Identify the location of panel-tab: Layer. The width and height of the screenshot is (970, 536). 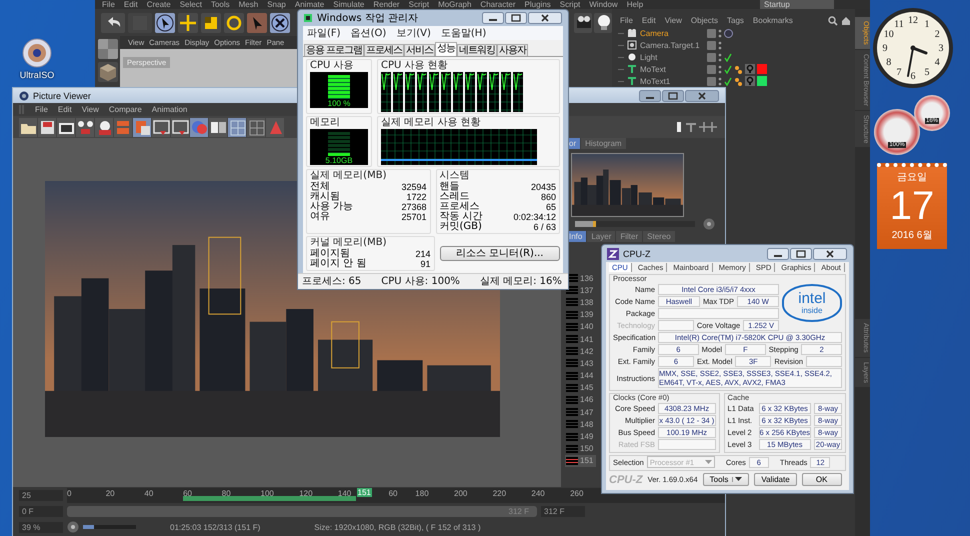
(601, 236).